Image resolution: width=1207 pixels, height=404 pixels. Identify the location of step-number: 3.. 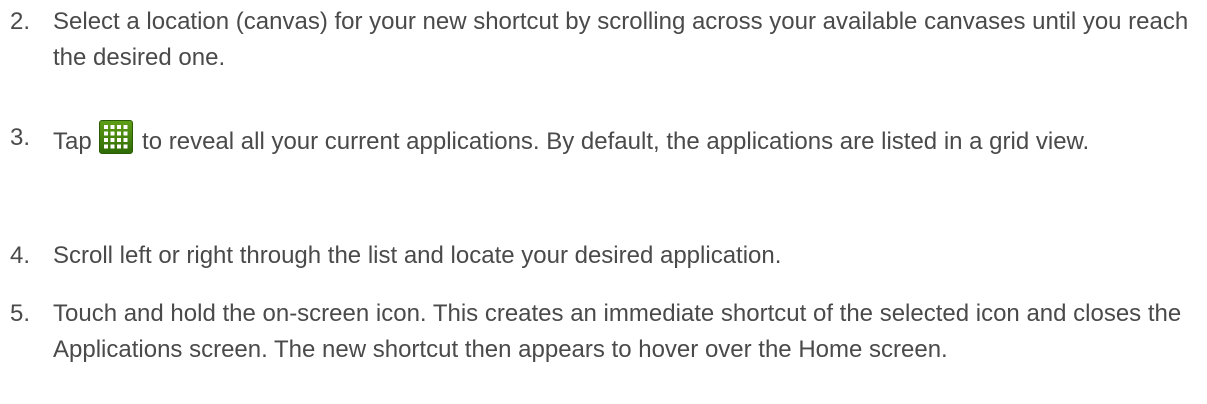
(20, 137).